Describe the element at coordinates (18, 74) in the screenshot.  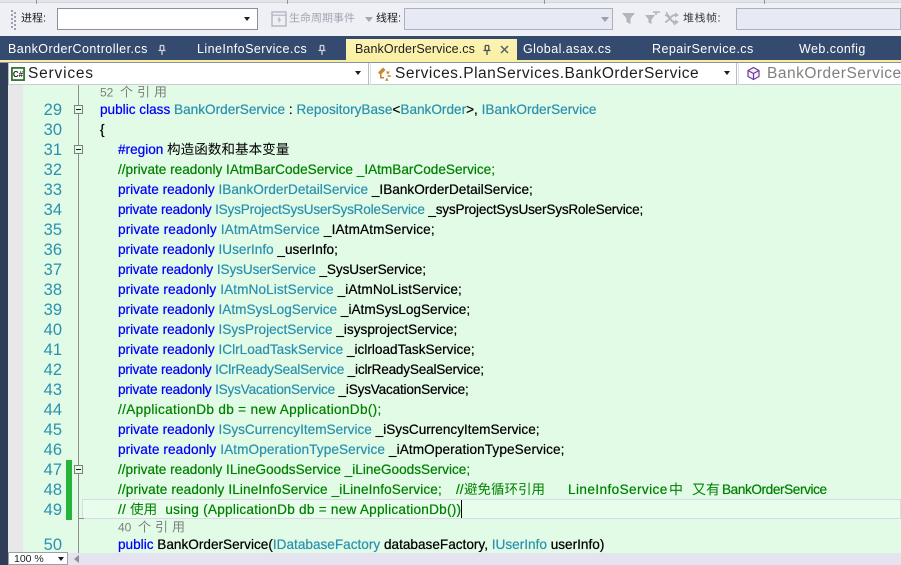
I see `svg-text: C#` at that location.